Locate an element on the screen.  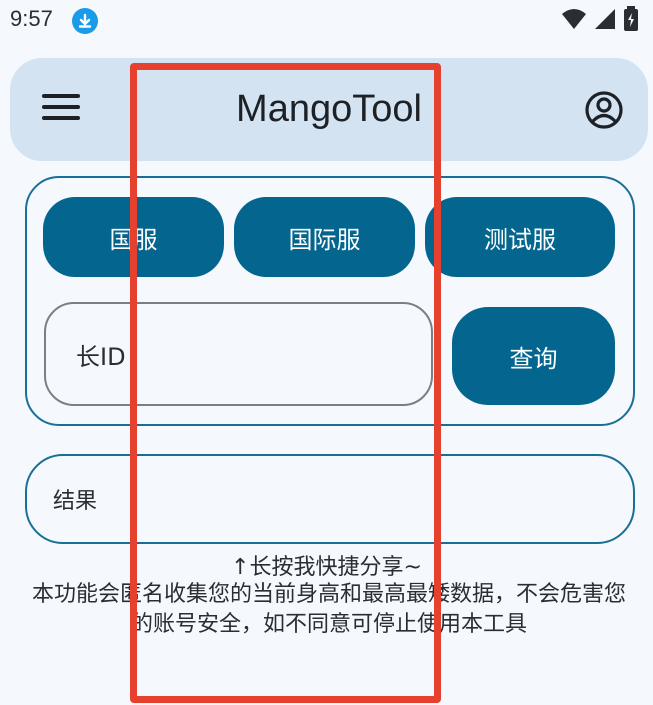
server-button-global: 国际服 is located at coordinates (324, 237).